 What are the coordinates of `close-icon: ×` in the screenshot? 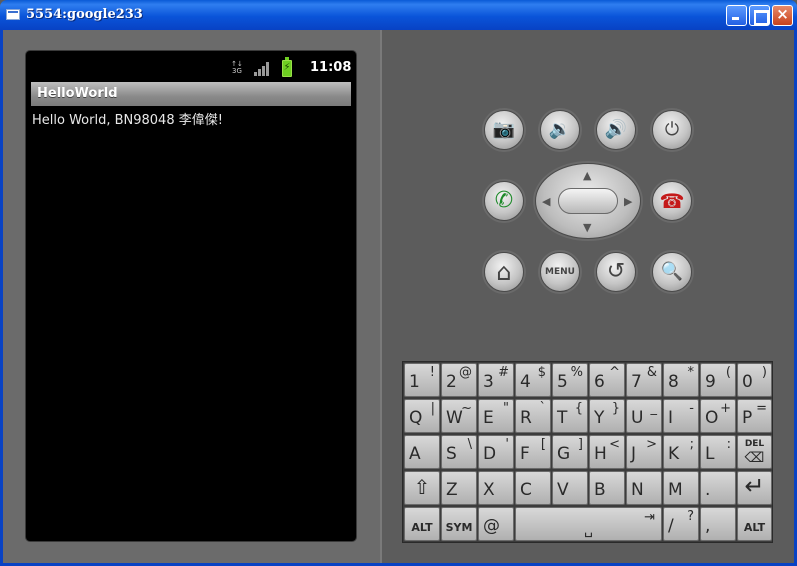 It's located at (782, 14).